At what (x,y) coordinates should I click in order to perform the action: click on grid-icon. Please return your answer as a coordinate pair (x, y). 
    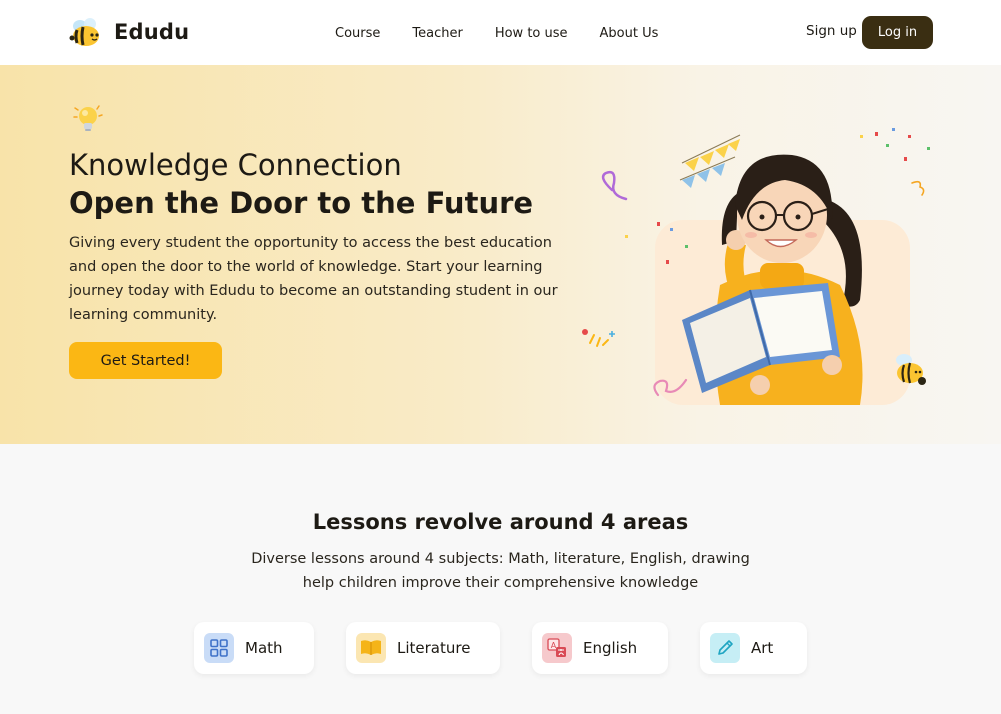
    Looking at the image, I should click on (219, 648).